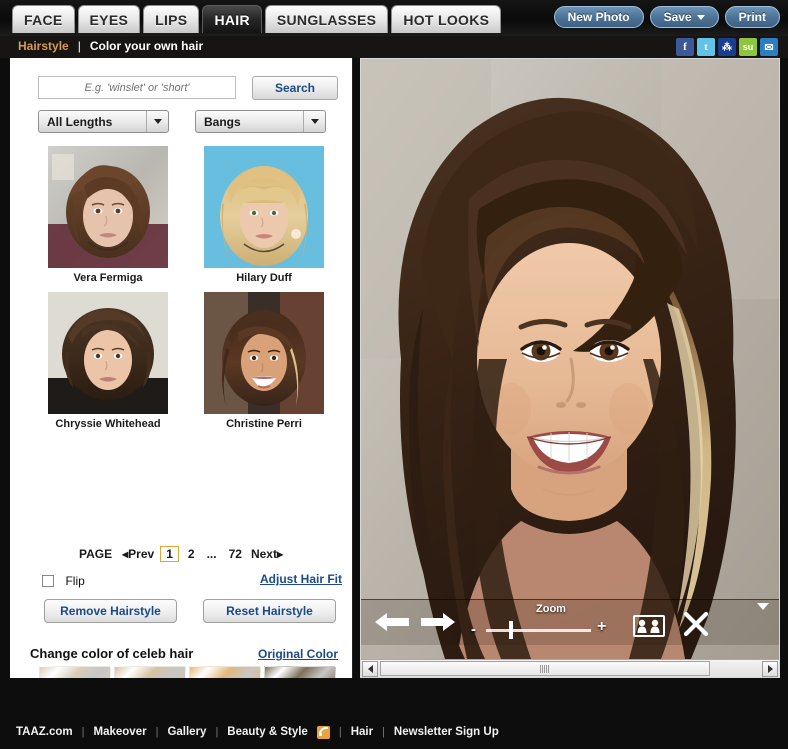  I want to click on compare-faces-icon, so click(649, 626).